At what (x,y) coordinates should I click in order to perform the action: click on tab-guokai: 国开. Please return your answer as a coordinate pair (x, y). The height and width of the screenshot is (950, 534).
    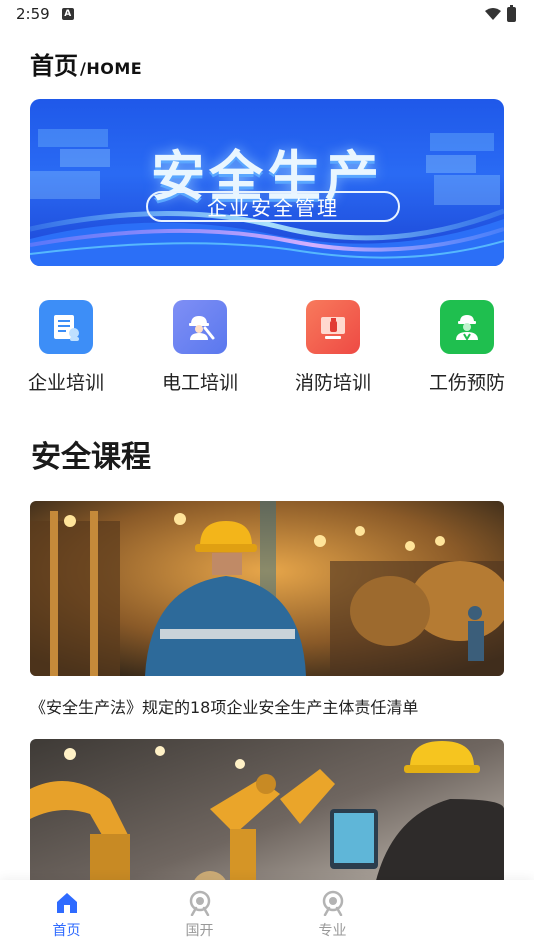
    Looking at the image, I should click on (199, 915).